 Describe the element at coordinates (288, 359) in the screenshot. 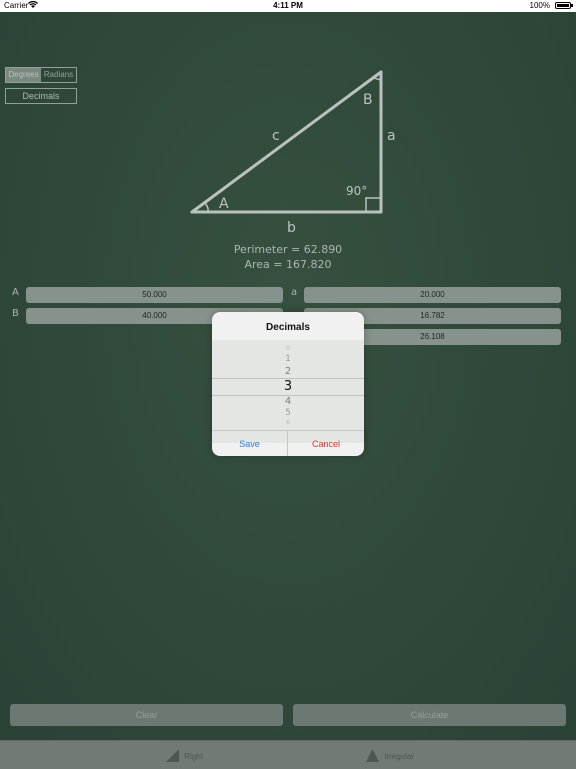

I see `picker-option: 1` at that location.